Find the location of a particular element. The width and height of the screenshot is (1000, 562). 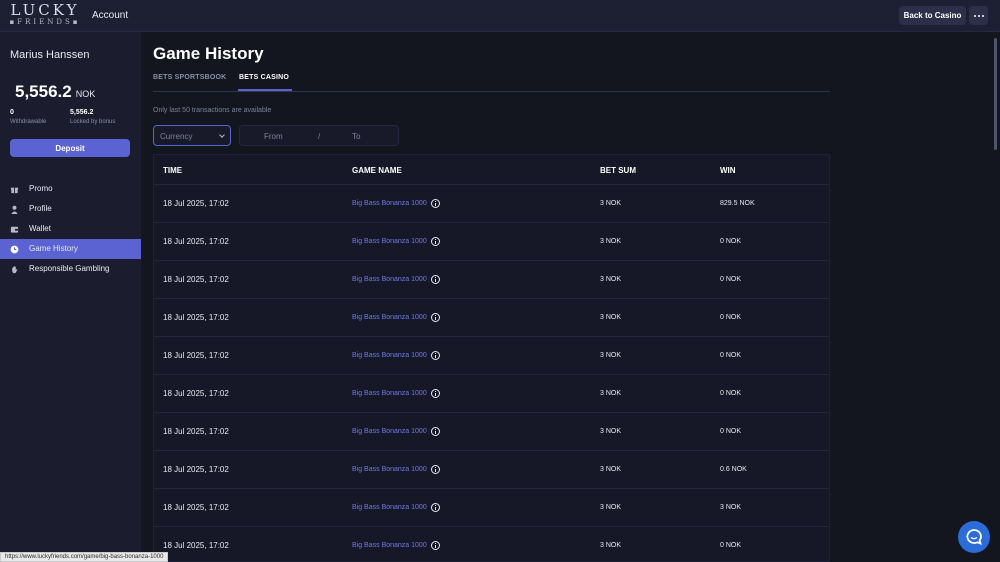

date-from-input: From is located at coordinates (273, 136).